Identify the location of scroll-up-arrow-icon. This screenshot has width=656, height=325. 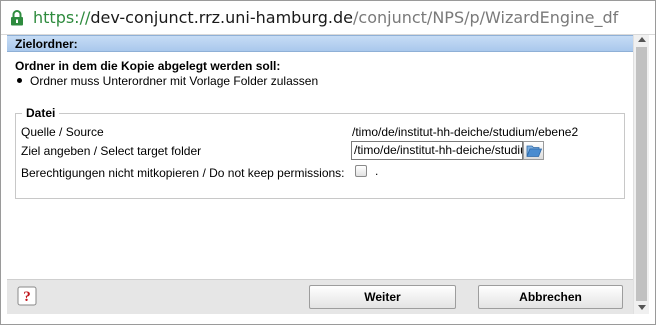
(642, 39).